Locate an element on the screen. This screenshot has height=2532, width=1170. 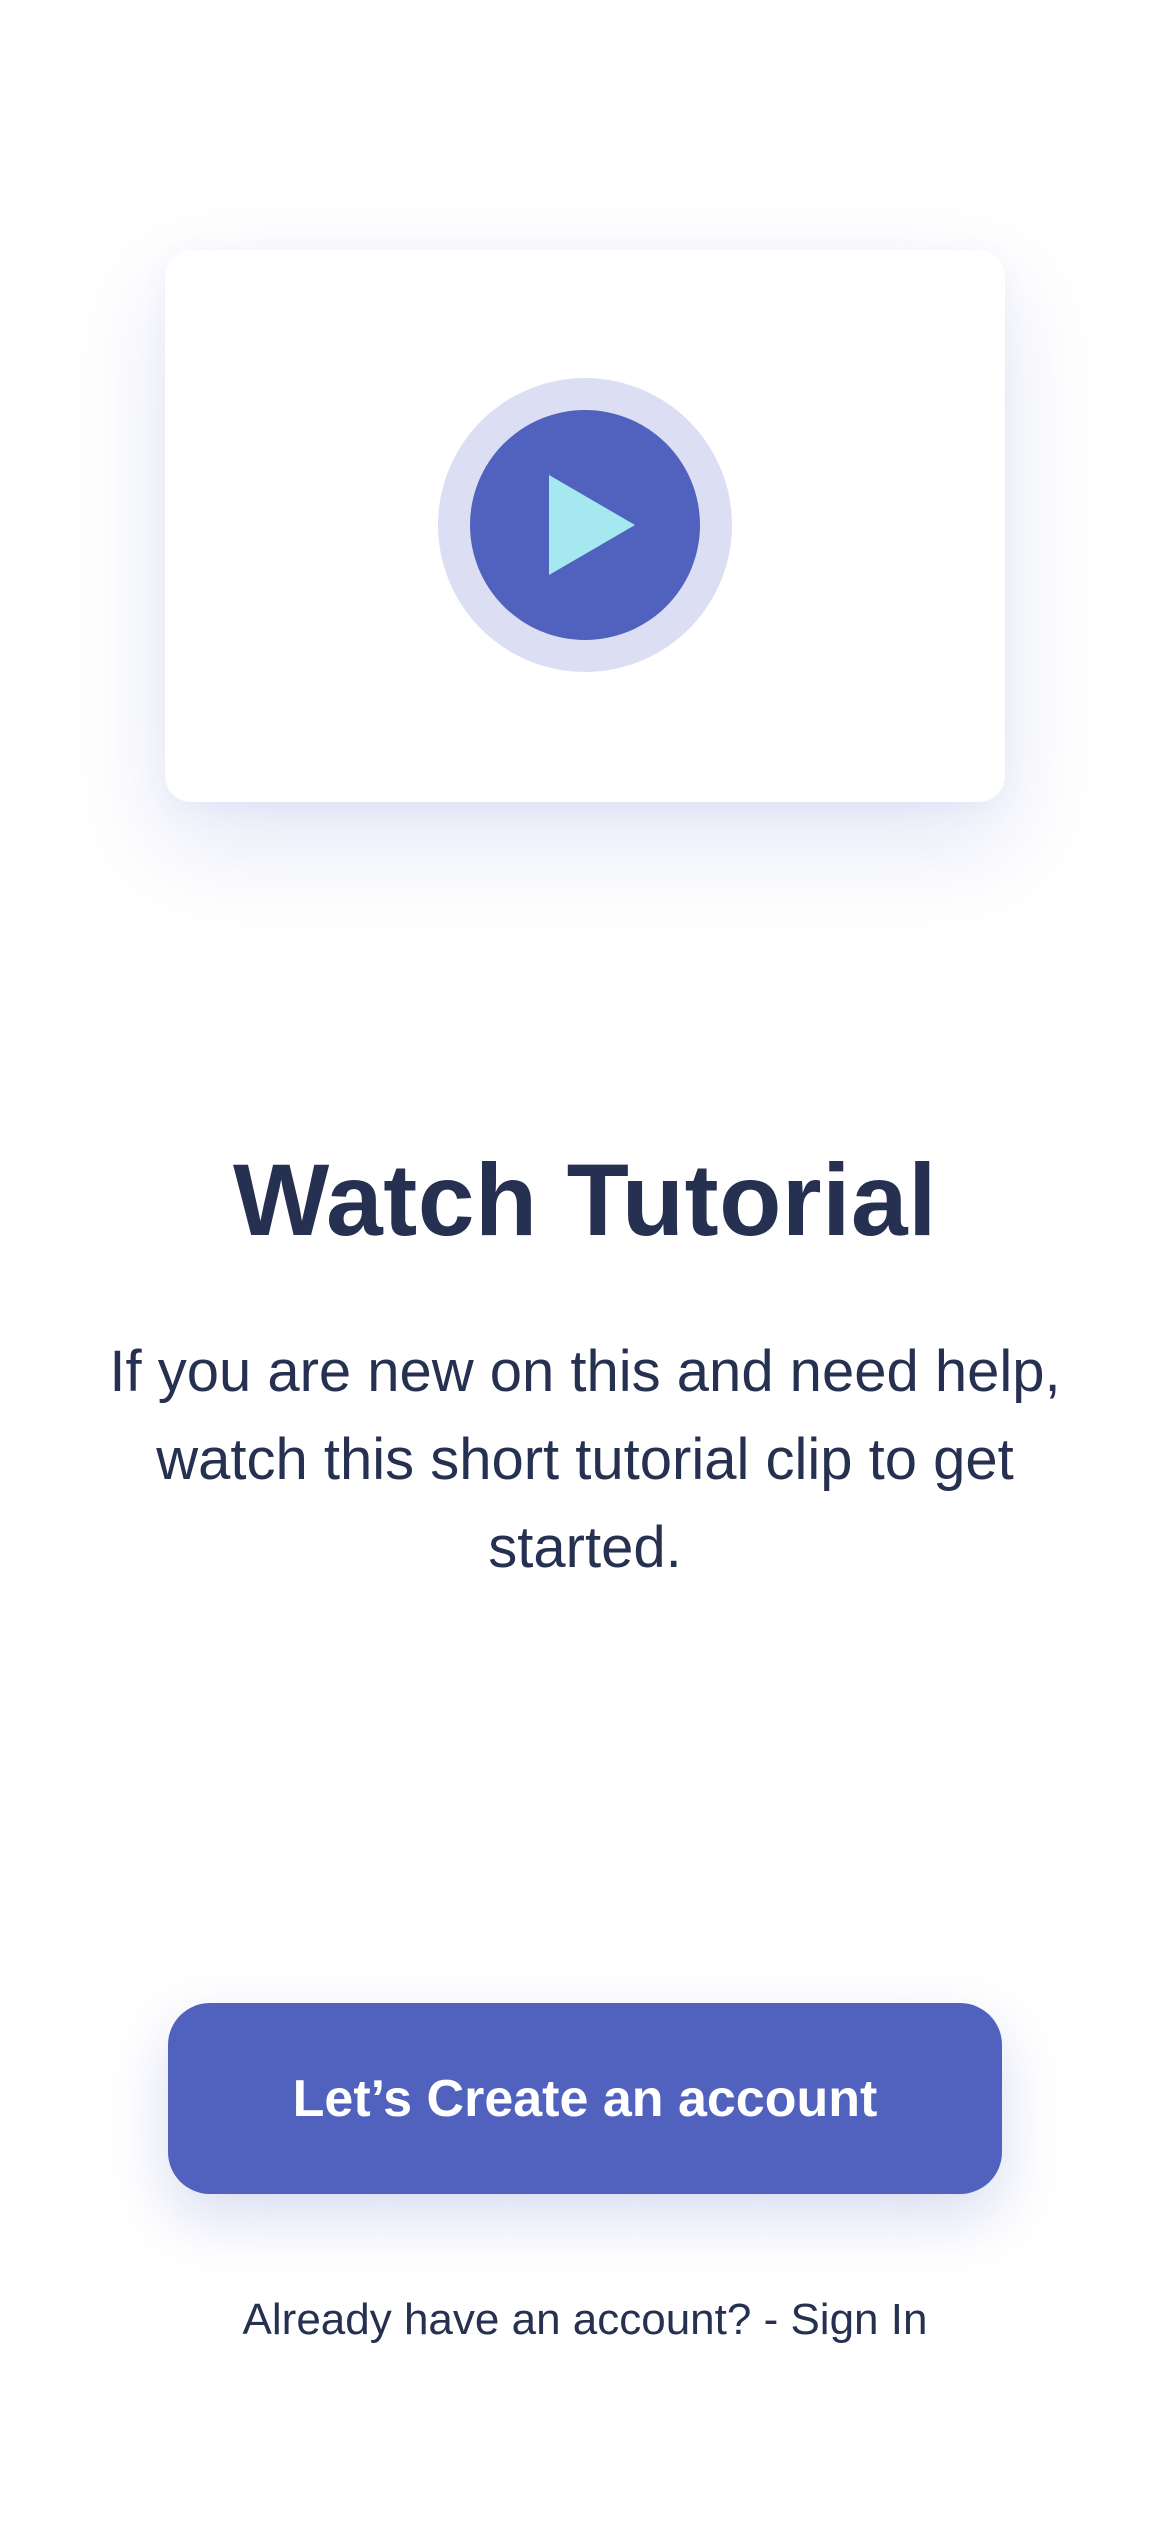
signin-prompt: Already have an account? - Sign In is located at coordinates (585, 2320).